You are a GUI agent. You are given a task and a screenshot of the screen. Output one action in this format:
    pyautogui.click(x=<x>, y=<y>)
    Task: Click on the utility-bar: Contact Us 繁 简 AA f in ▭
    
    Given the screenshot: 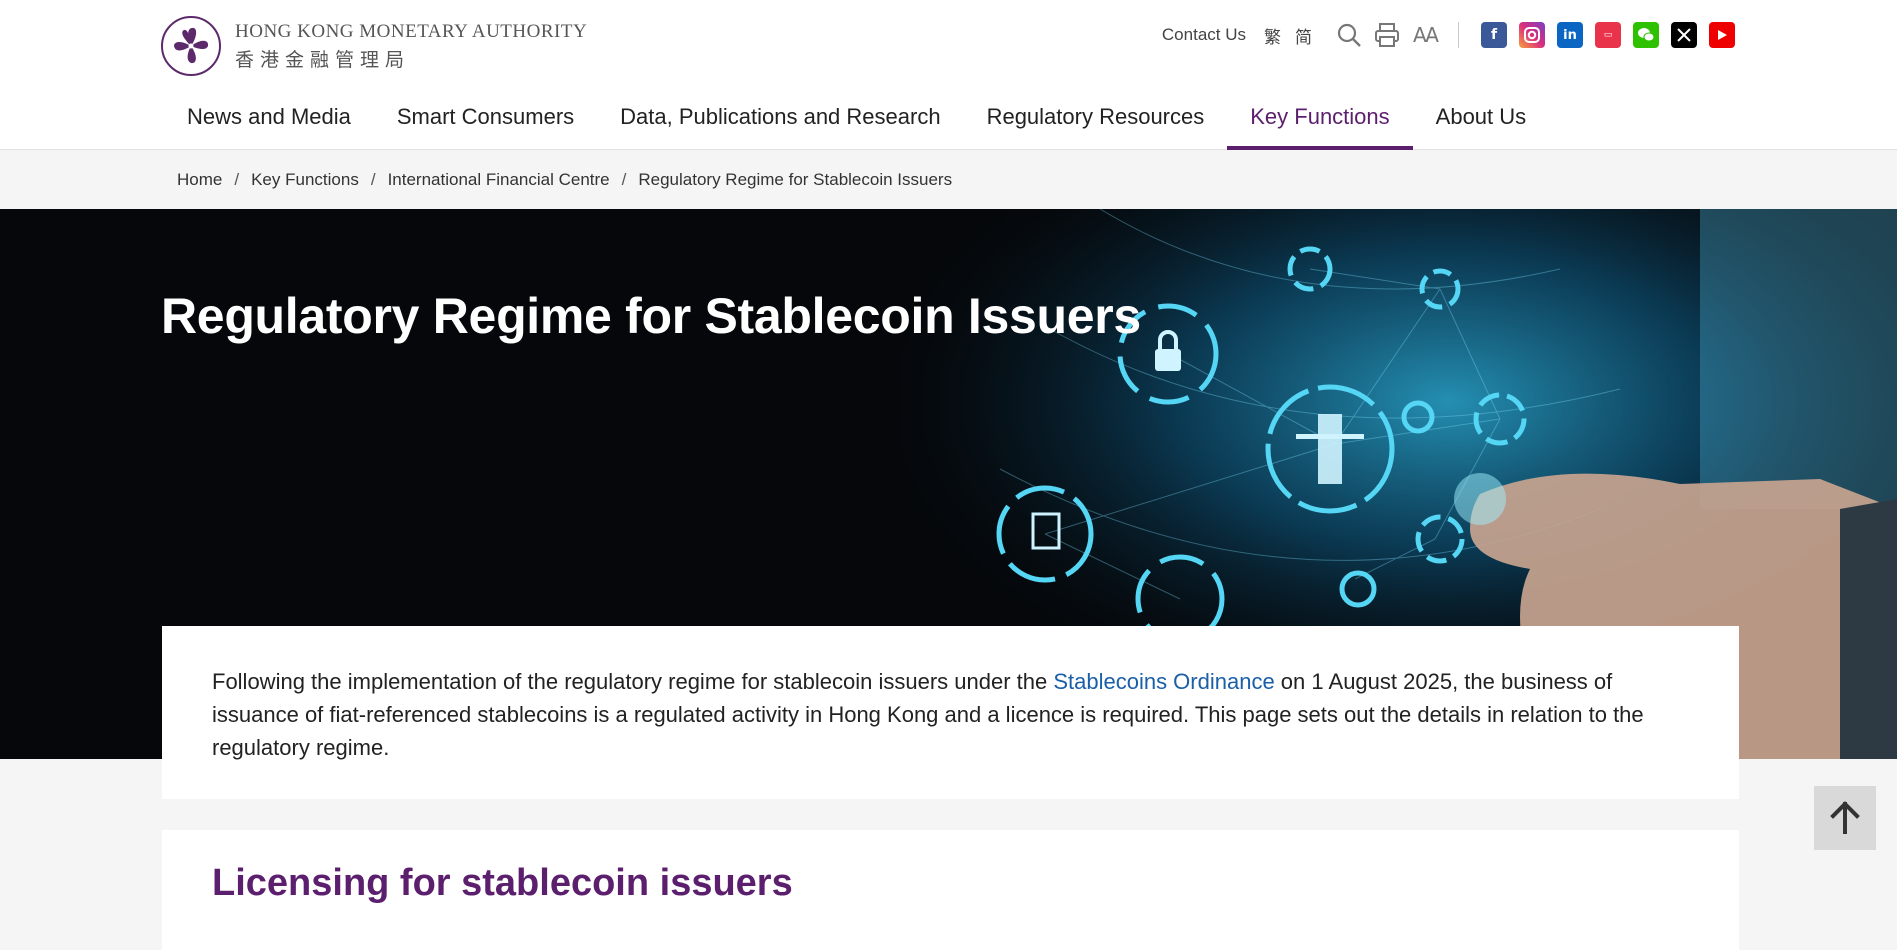 What is the action you would take?
    pyautogui.click(x=1448, y=35)
    